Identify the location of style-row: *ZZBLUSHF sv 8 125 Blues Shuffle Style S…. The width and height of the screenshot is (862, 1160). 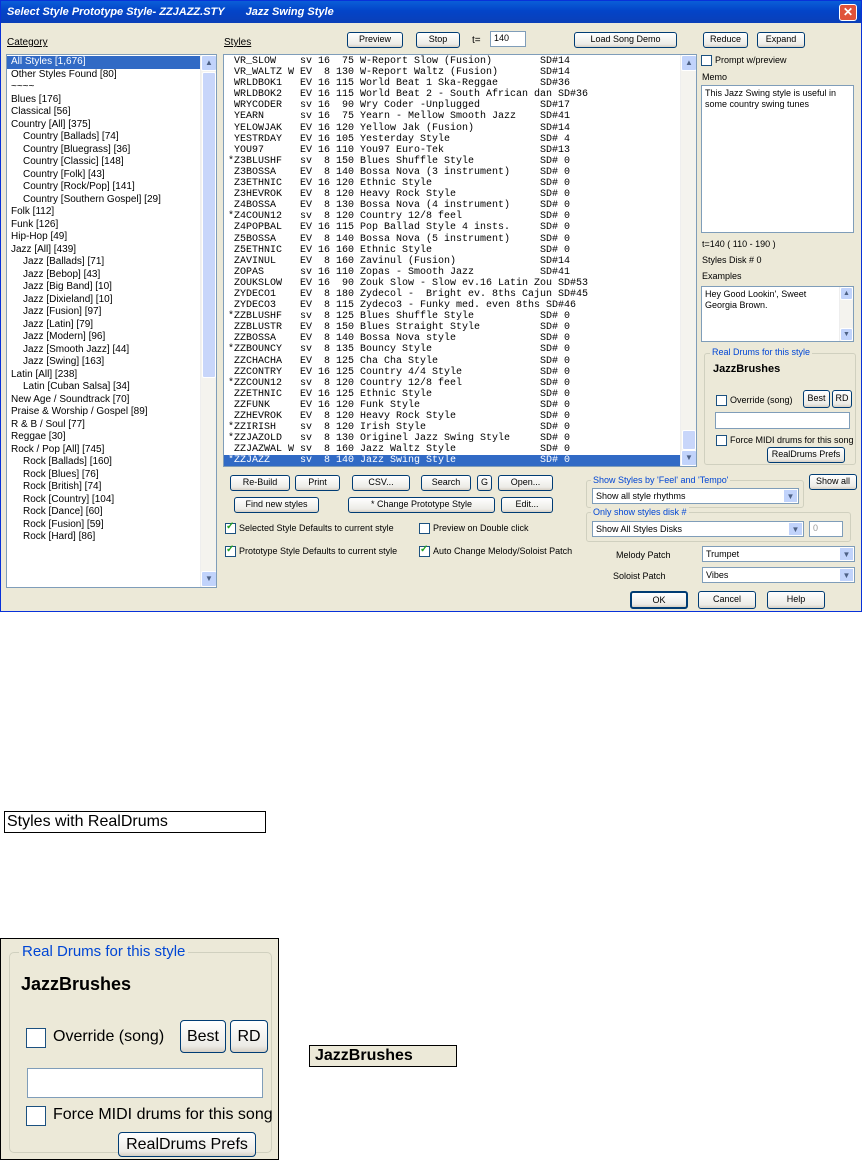
(460, 316).